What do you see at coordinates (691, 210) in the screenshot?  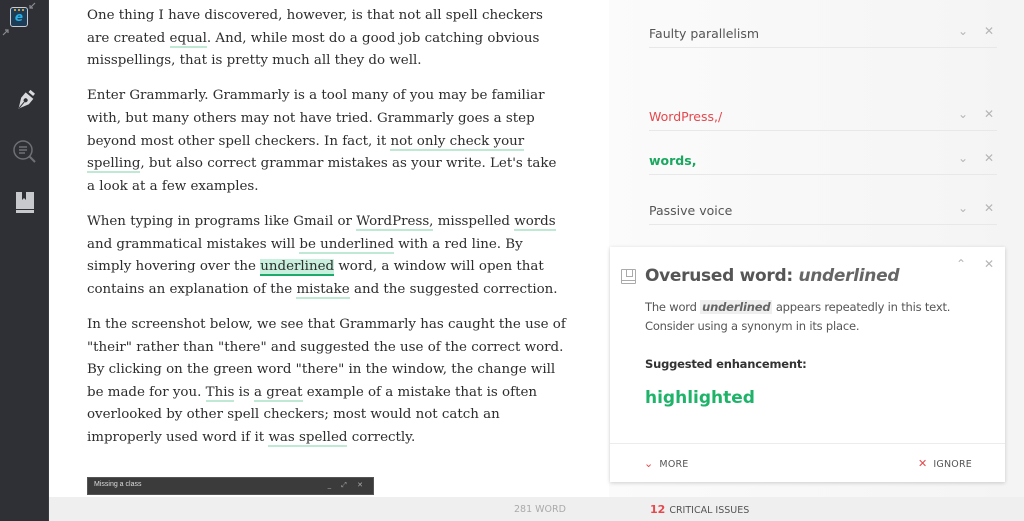 I see `issue-title: Passive voice` at bounding box center [691, 210].